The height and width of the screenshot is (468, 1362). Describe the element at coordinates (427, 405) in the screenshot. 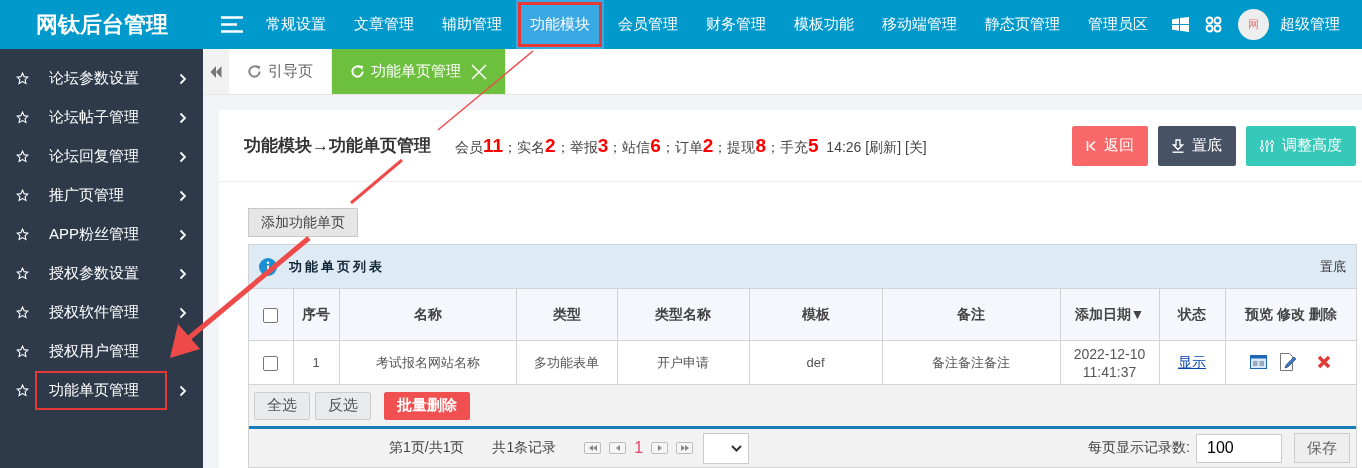

I see `bulk-delete-button: 批量删除` at that location.